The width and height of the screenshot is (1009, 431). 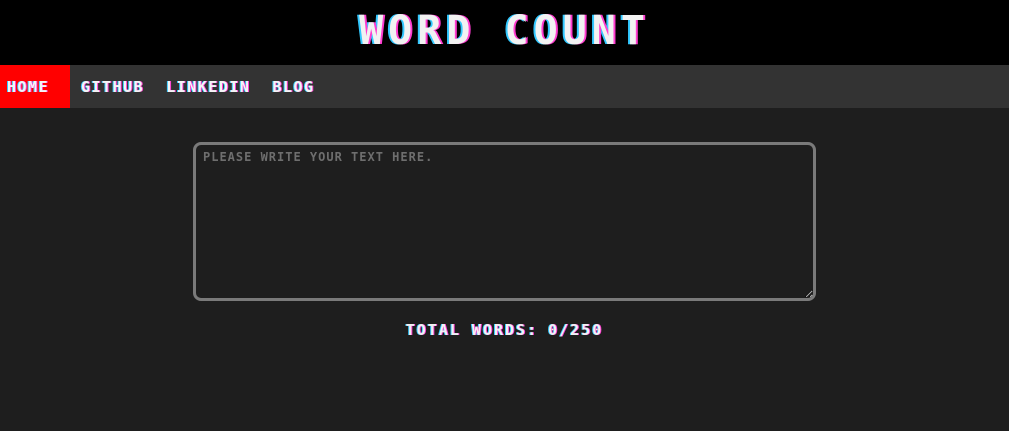 I want to click on page-title: WORD COUNT, so click(x=504, y=30).